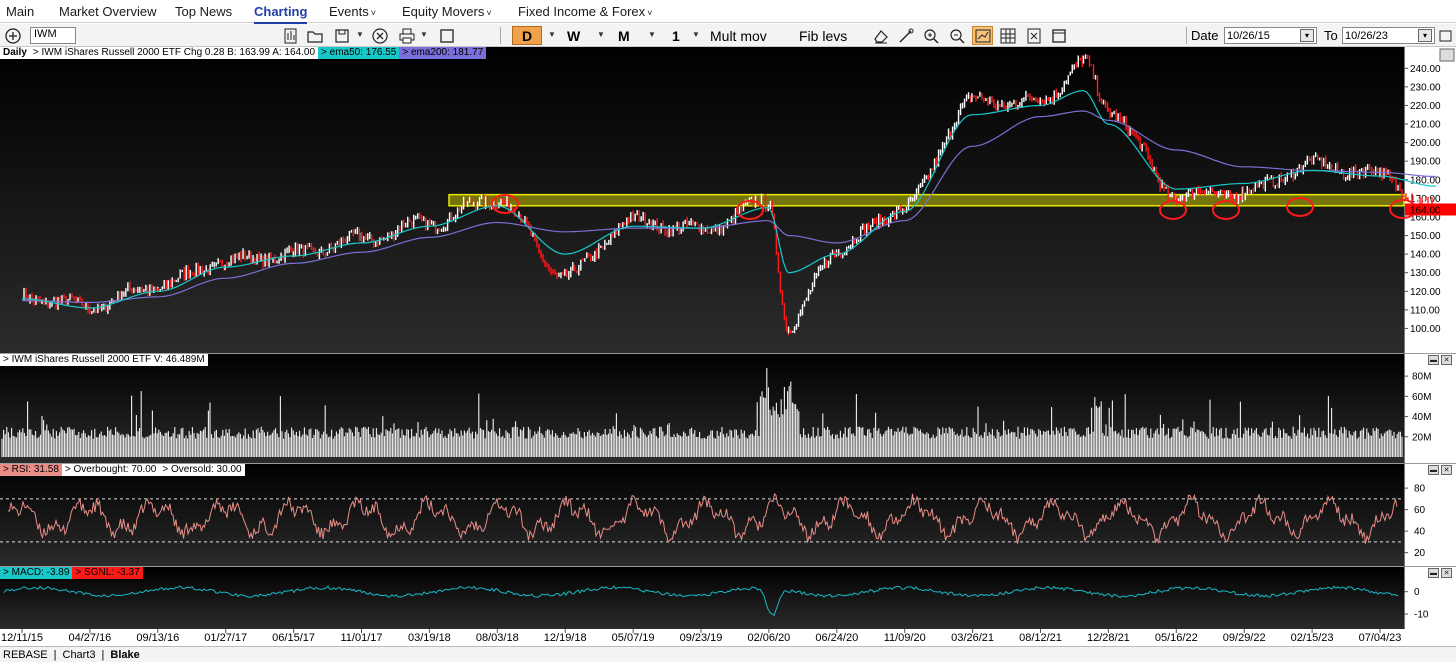 The width and height of the screenshot is (1456, 662). I want to click on sgnl-label: > SGNL: -3.37, so click(107, 573).